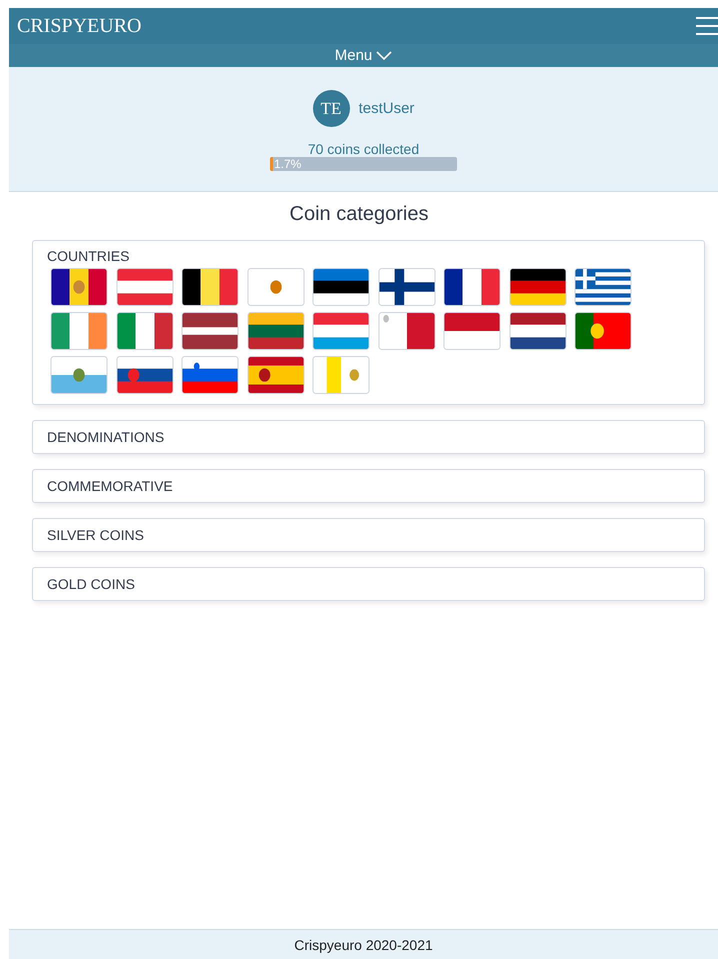 This screenshot has width=718, height=959. What do you see at coordinates (368, 584) in the screenshot?
I see `category-header: GOLD COINS` at bounding box center [368, 584].